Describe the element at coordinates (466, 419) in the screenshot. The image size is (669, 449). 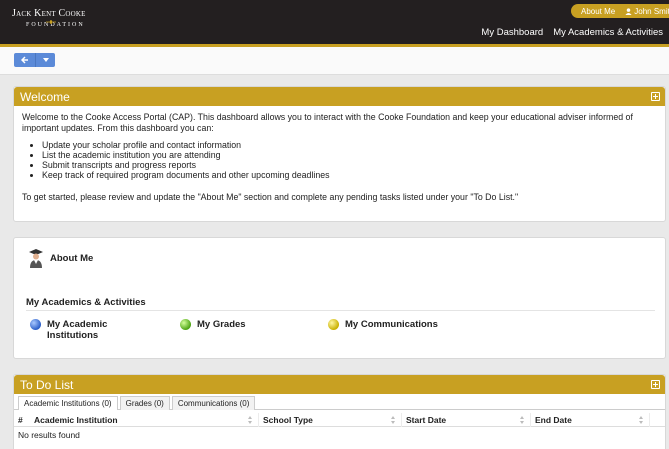
I see `column-header-start-date: Start Date` at that location.